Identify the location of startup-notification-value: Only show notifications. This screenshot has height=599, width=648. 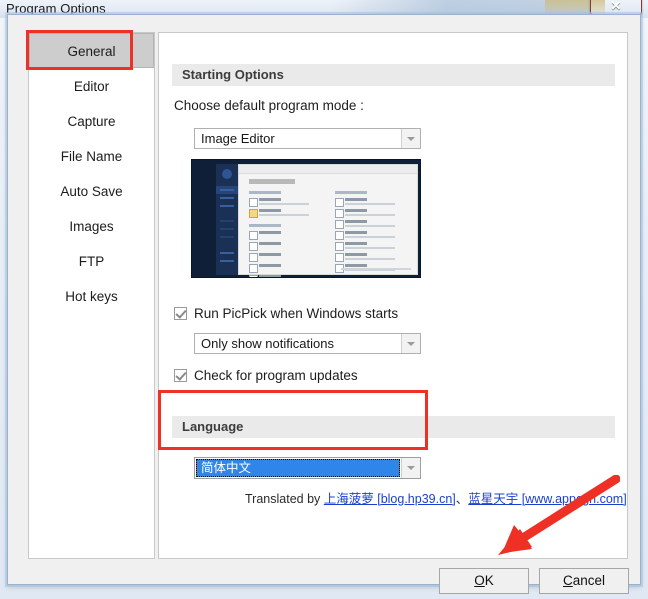
(267, 343).